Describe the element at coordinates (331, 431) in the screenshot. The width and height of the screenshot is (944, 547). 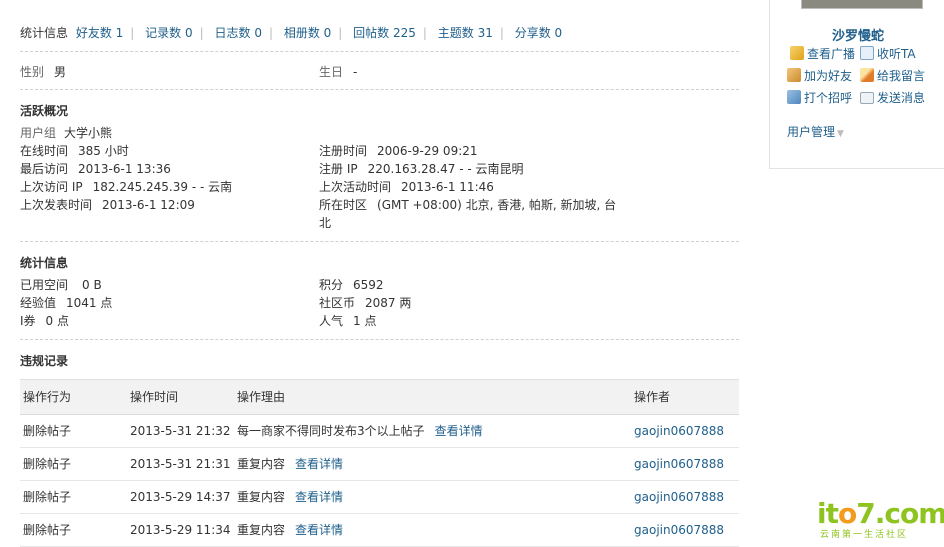
I see `reason-text: 每一商家不得同时发布3个以上帖子` at that location.